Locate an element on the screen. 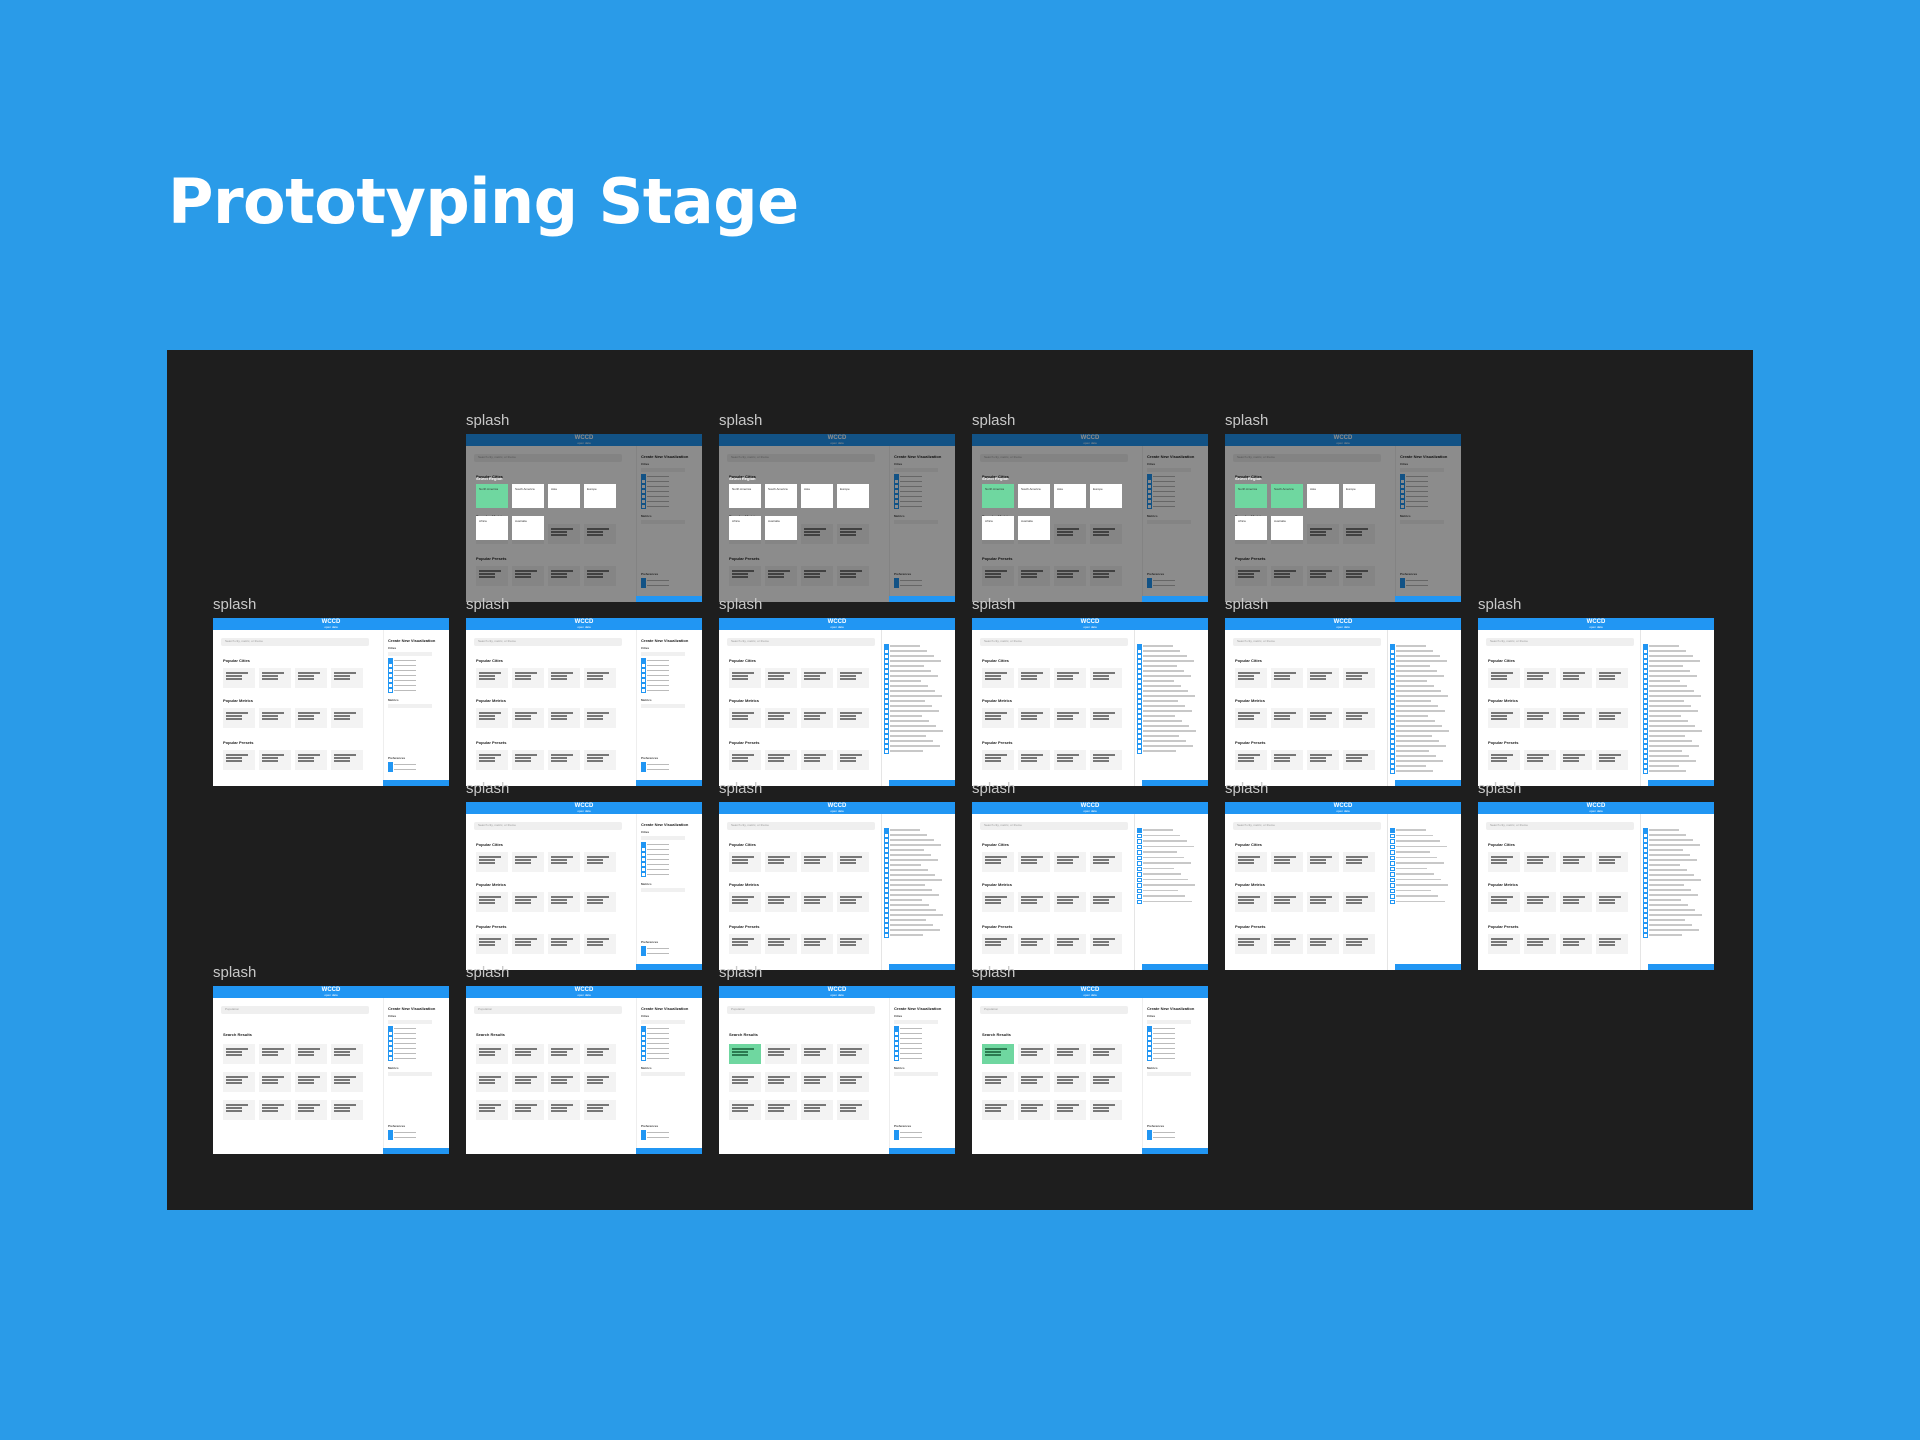 Image resolution: width=1920 pixels, height=1440 pixels. region-card: Europe is located at coordinates (1106, 496).